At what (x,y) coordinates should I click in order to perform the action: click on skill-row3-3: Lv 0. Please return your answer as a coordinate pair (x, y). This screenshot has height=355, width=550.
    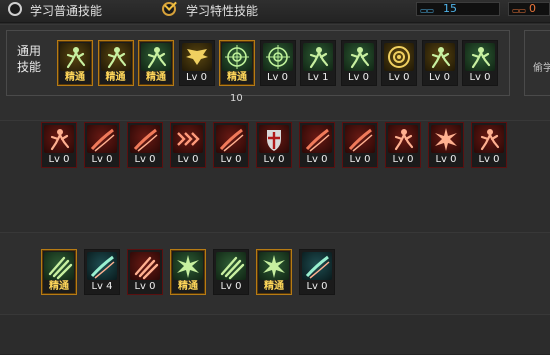
    Looking at the image, I should click on (145, 272).